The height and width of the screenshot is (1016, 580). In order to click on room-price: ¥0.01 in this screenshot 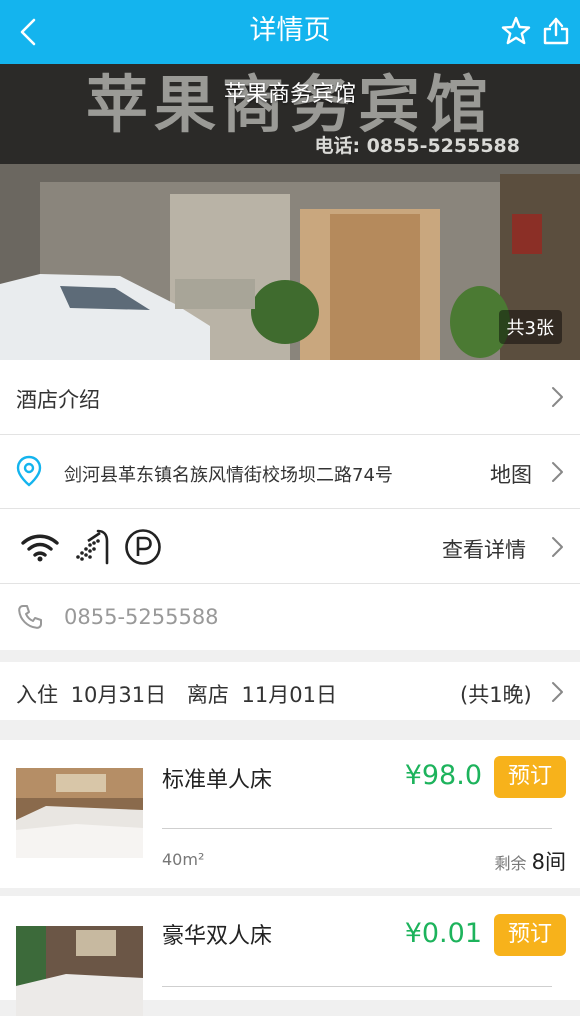, I will do `click(443, 933)`.